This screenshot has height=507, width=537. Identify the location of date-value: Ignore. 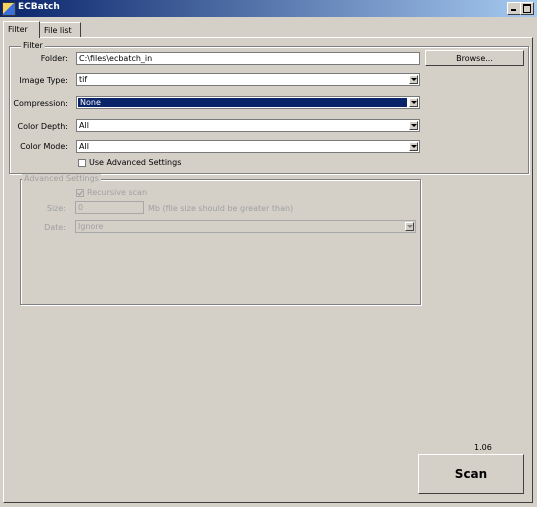
(91, 226).